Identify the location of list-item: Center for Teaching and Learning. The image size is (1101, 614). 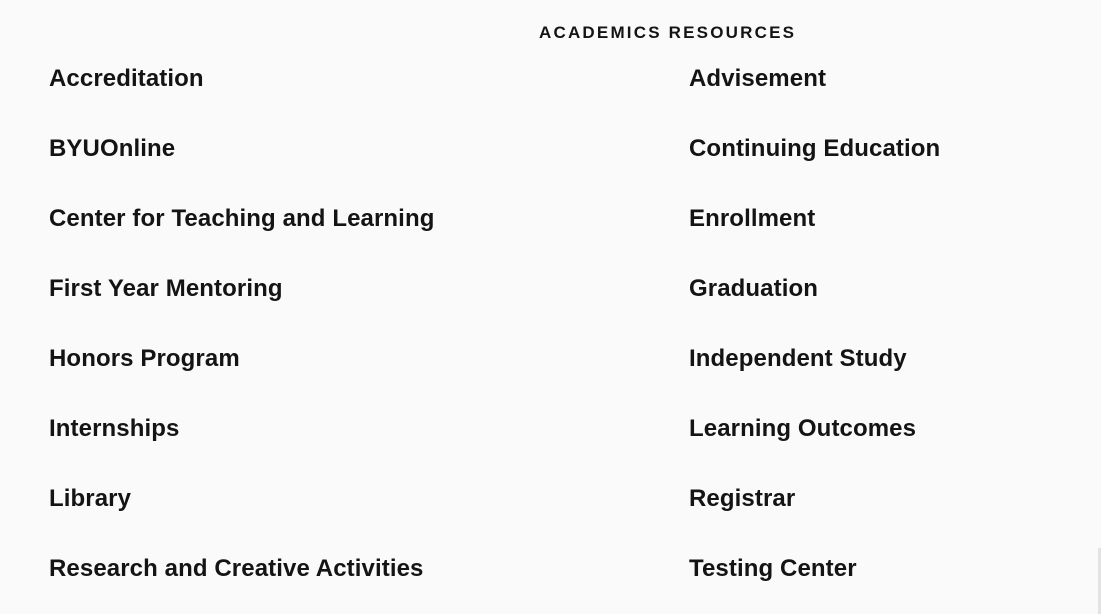
(241, 237).